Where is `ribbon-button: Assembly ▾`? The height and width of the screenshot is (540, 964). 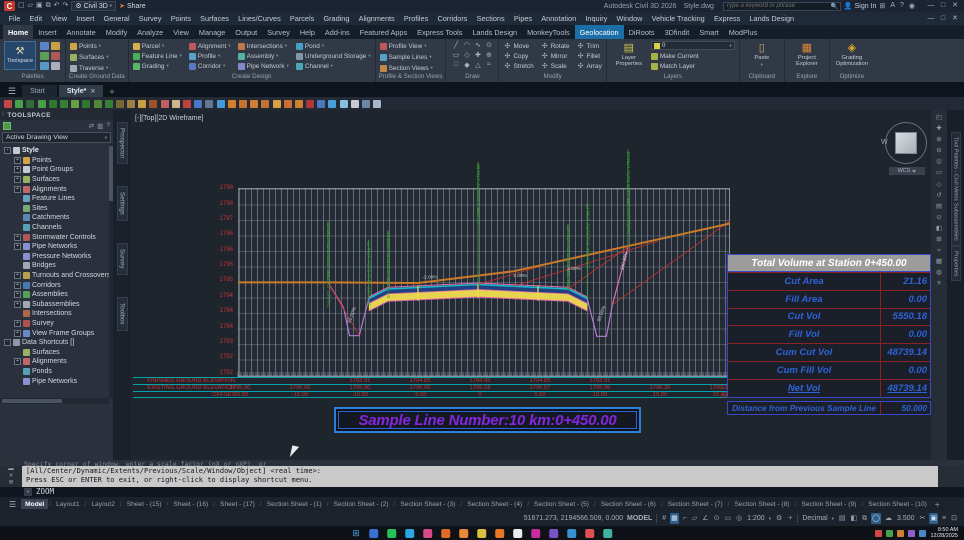 ribbon-button: Assembly ▾ is located at coordinates (263, 56).